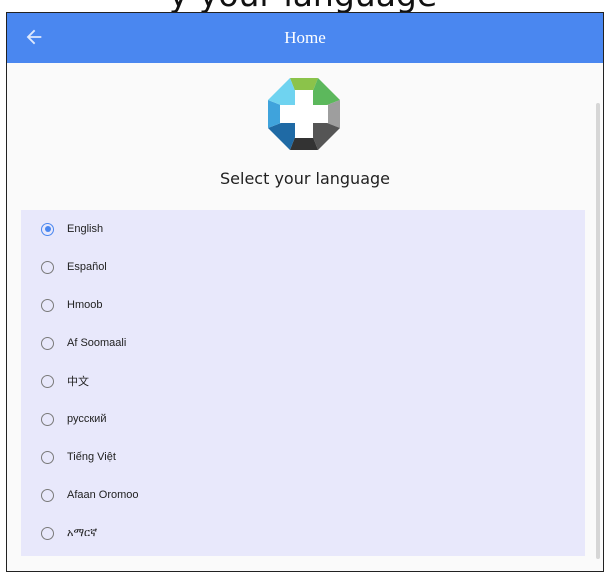 The image size is (606, 572). What do you see at coordinates (303, 495) in the screenshot?
I see `language-option-afaan-oromoo: Afaan Oromoo` at bounding box center [303, 495].